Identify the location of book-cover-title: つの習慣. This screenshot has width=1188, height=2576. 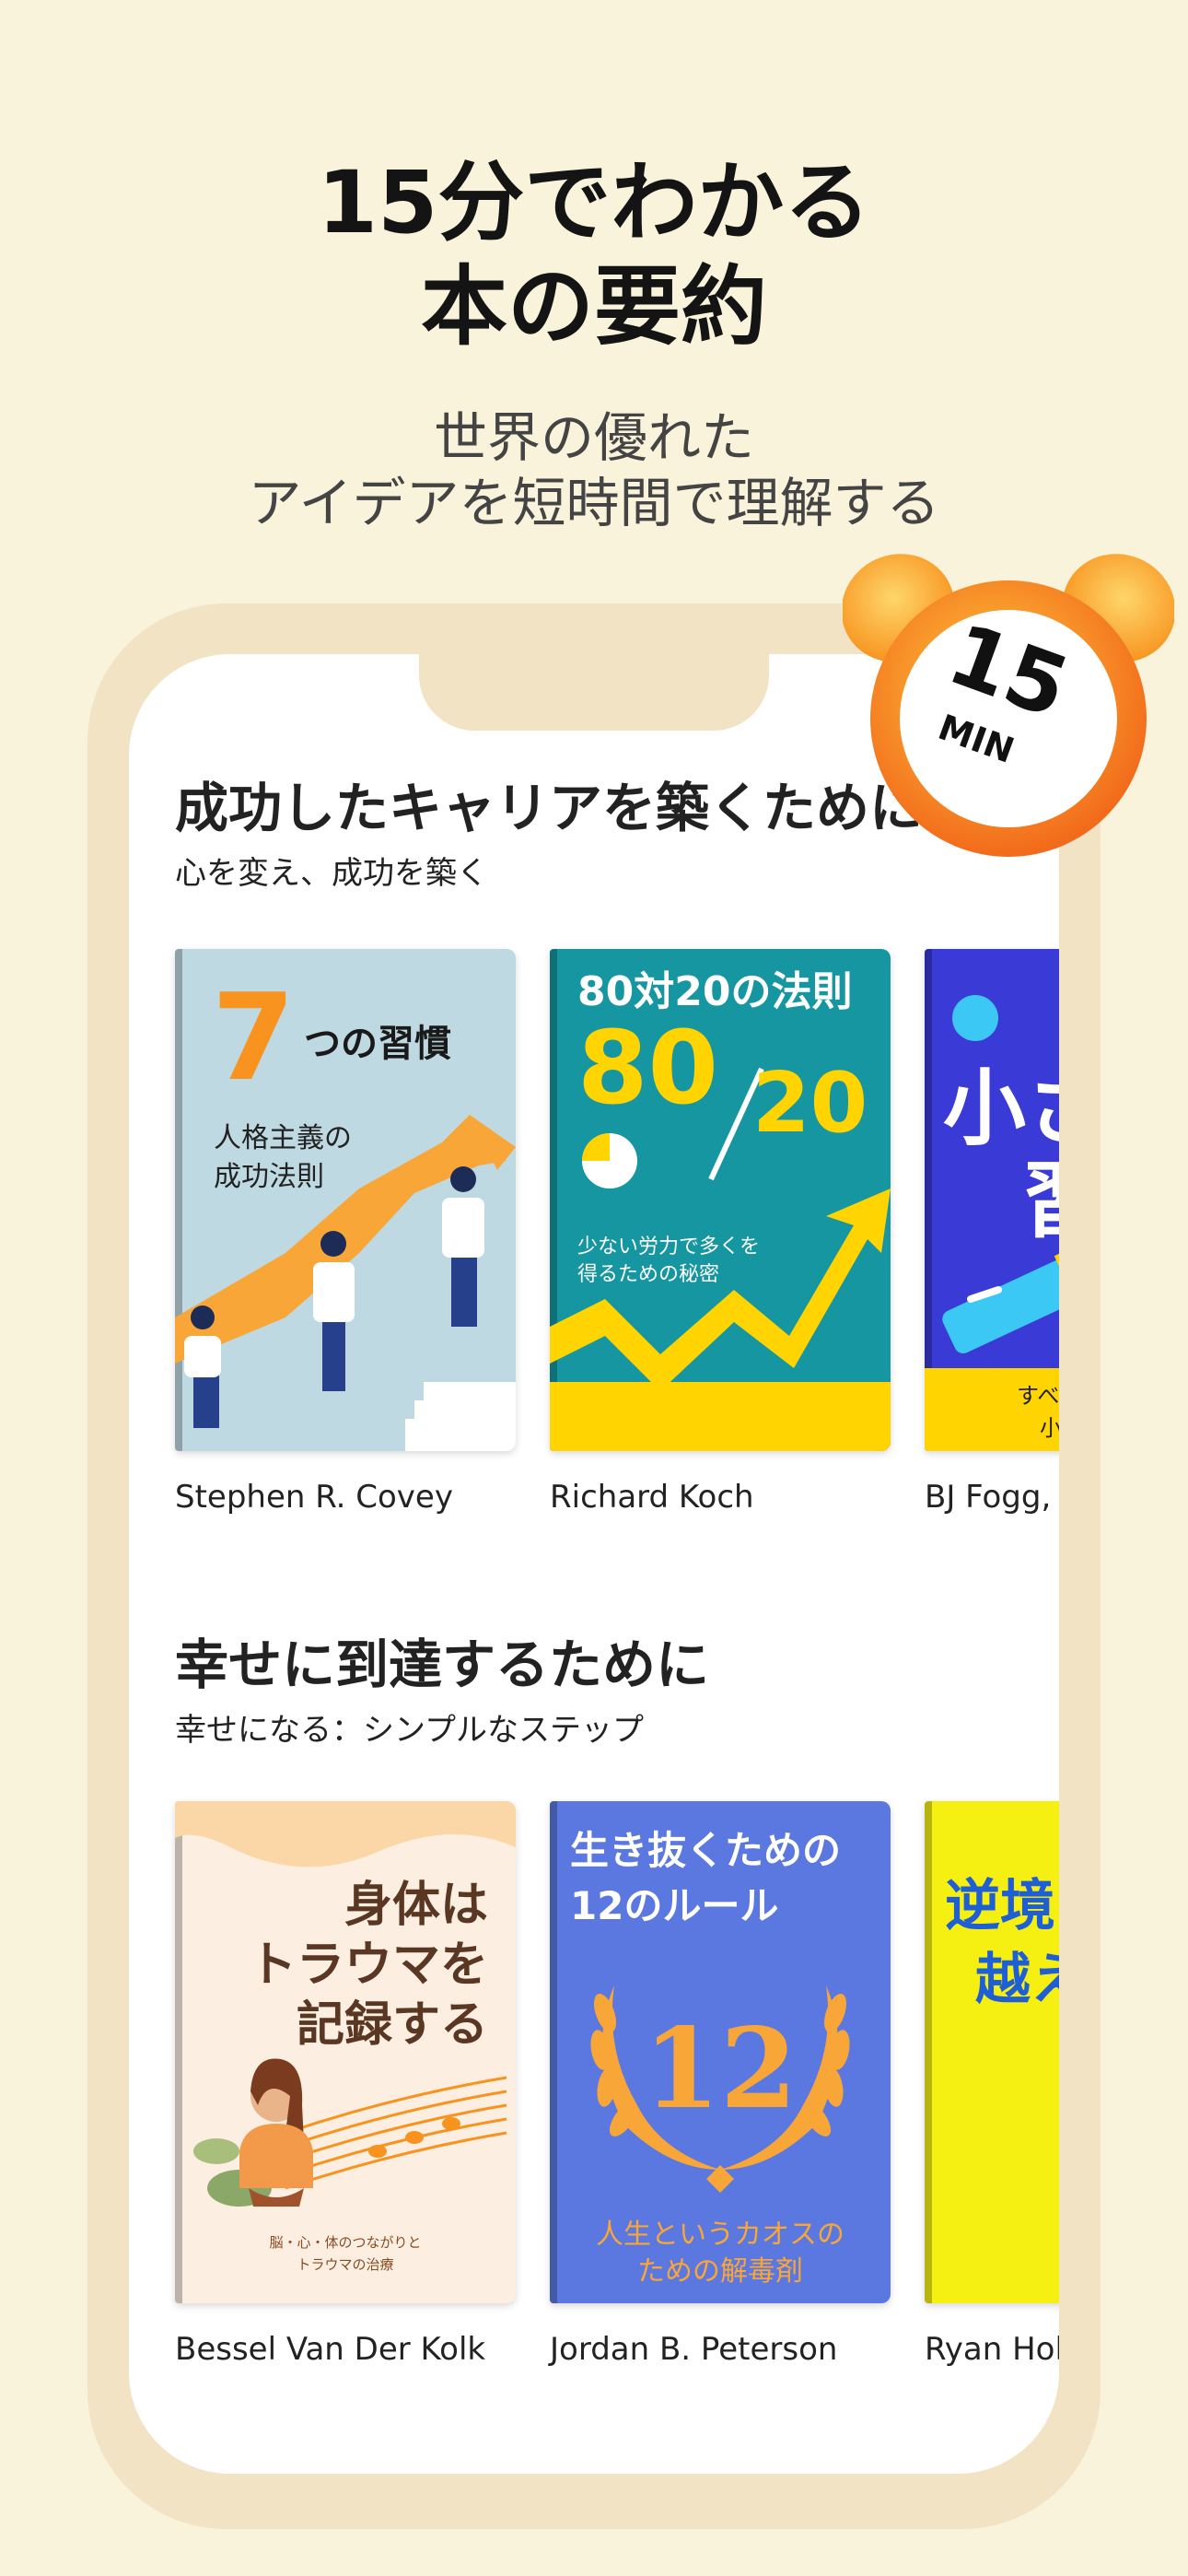
(377, 1044).